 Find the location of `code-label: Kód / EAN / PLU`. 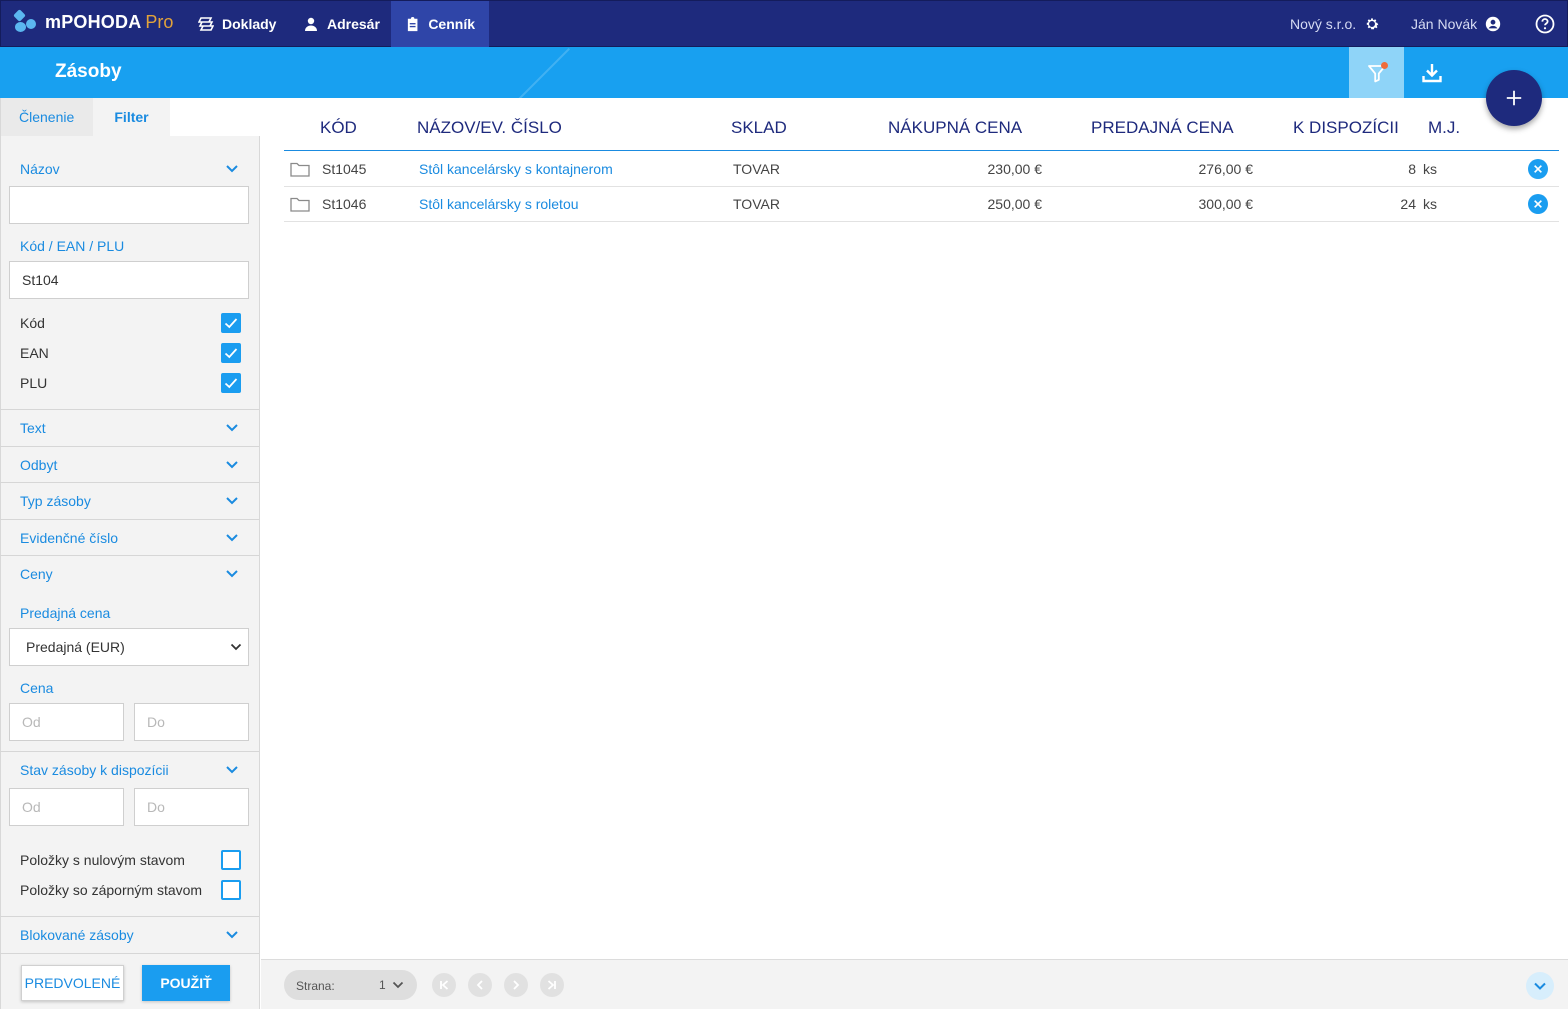

code-label: Kód / EAN / PLU is located at coordinates (72, 246).